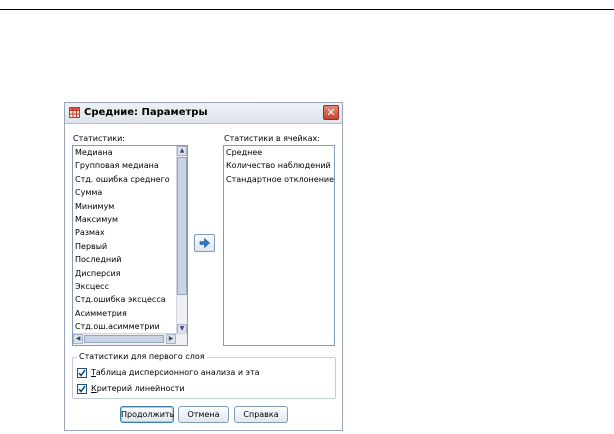 The width and height of the screenshot is (614, 434). I want to click on cell-statistics-label: Статистики в ячейках:, so click(272, 138).